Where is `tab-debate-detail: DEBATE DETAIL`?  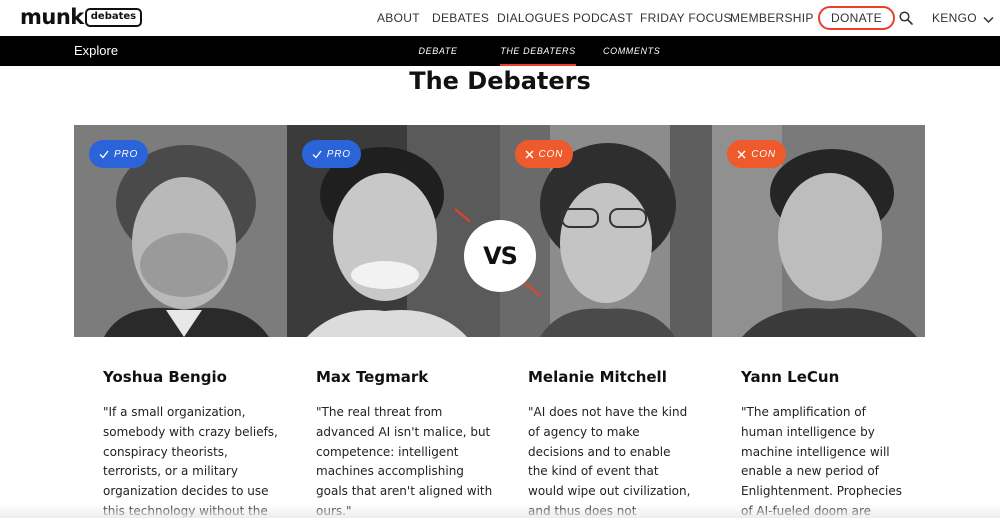
tab-debate-detail: DEBATE DETAIL is located at coordinates (438, 61).